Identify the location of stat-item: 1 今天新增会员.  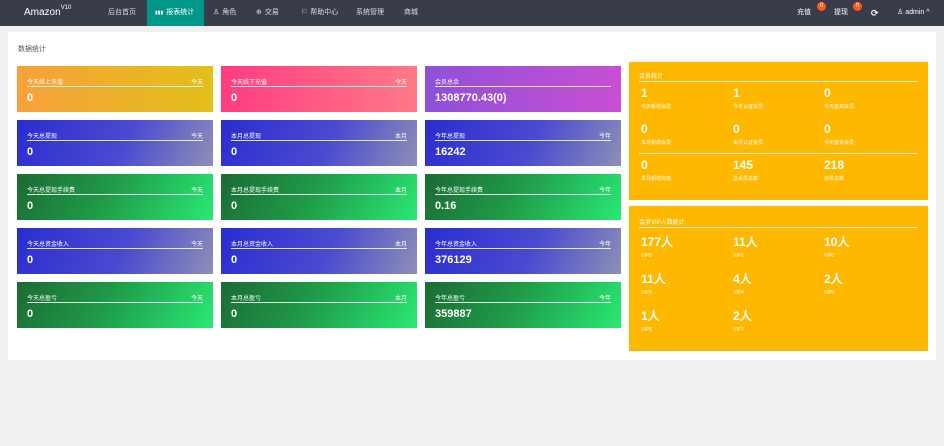
(656, 98).